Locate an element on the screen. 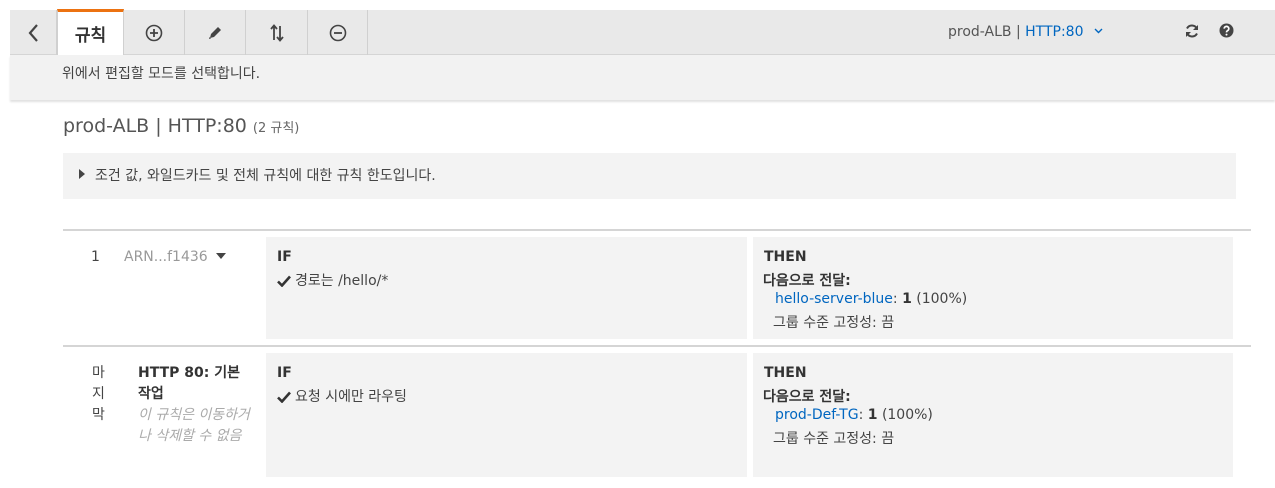 The height and width of the screenshot is (488, 1275). target-group-entry: hello-server-blue: 1 (100%) is located at coordinates (871, 299).